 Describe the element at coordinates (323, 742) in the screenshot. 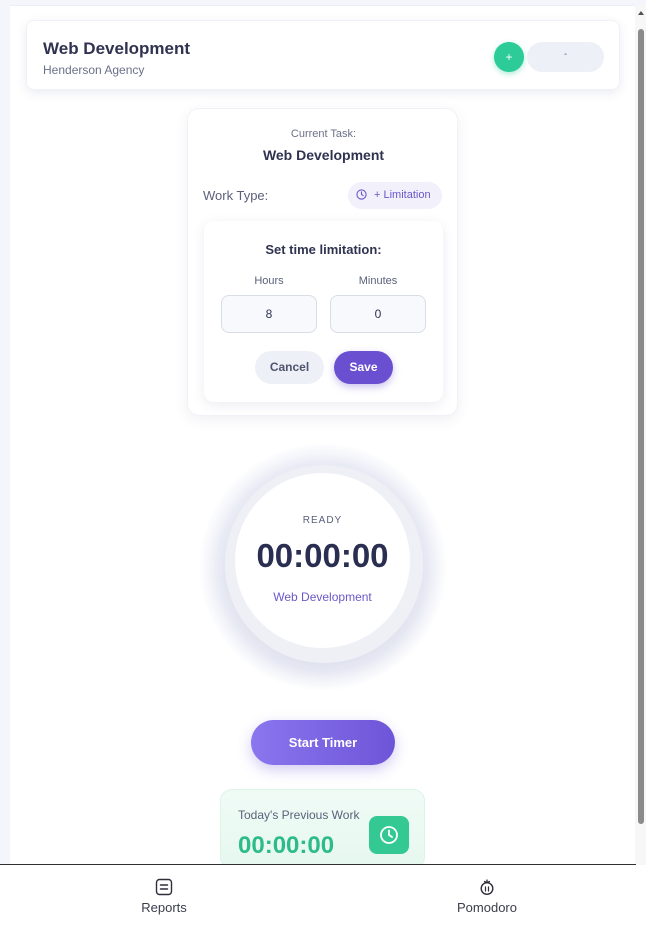

I see `start-timer-button: Start Timer` at that location.